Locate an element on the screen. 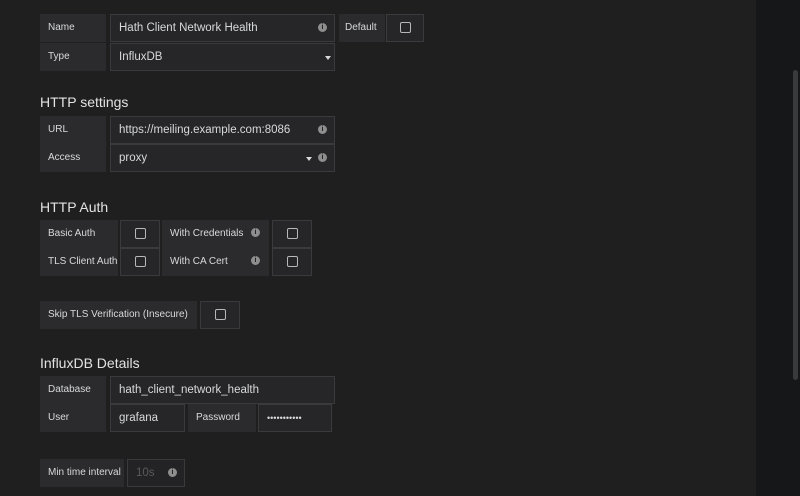  default-label: Default is located at coordinates (362, 28).